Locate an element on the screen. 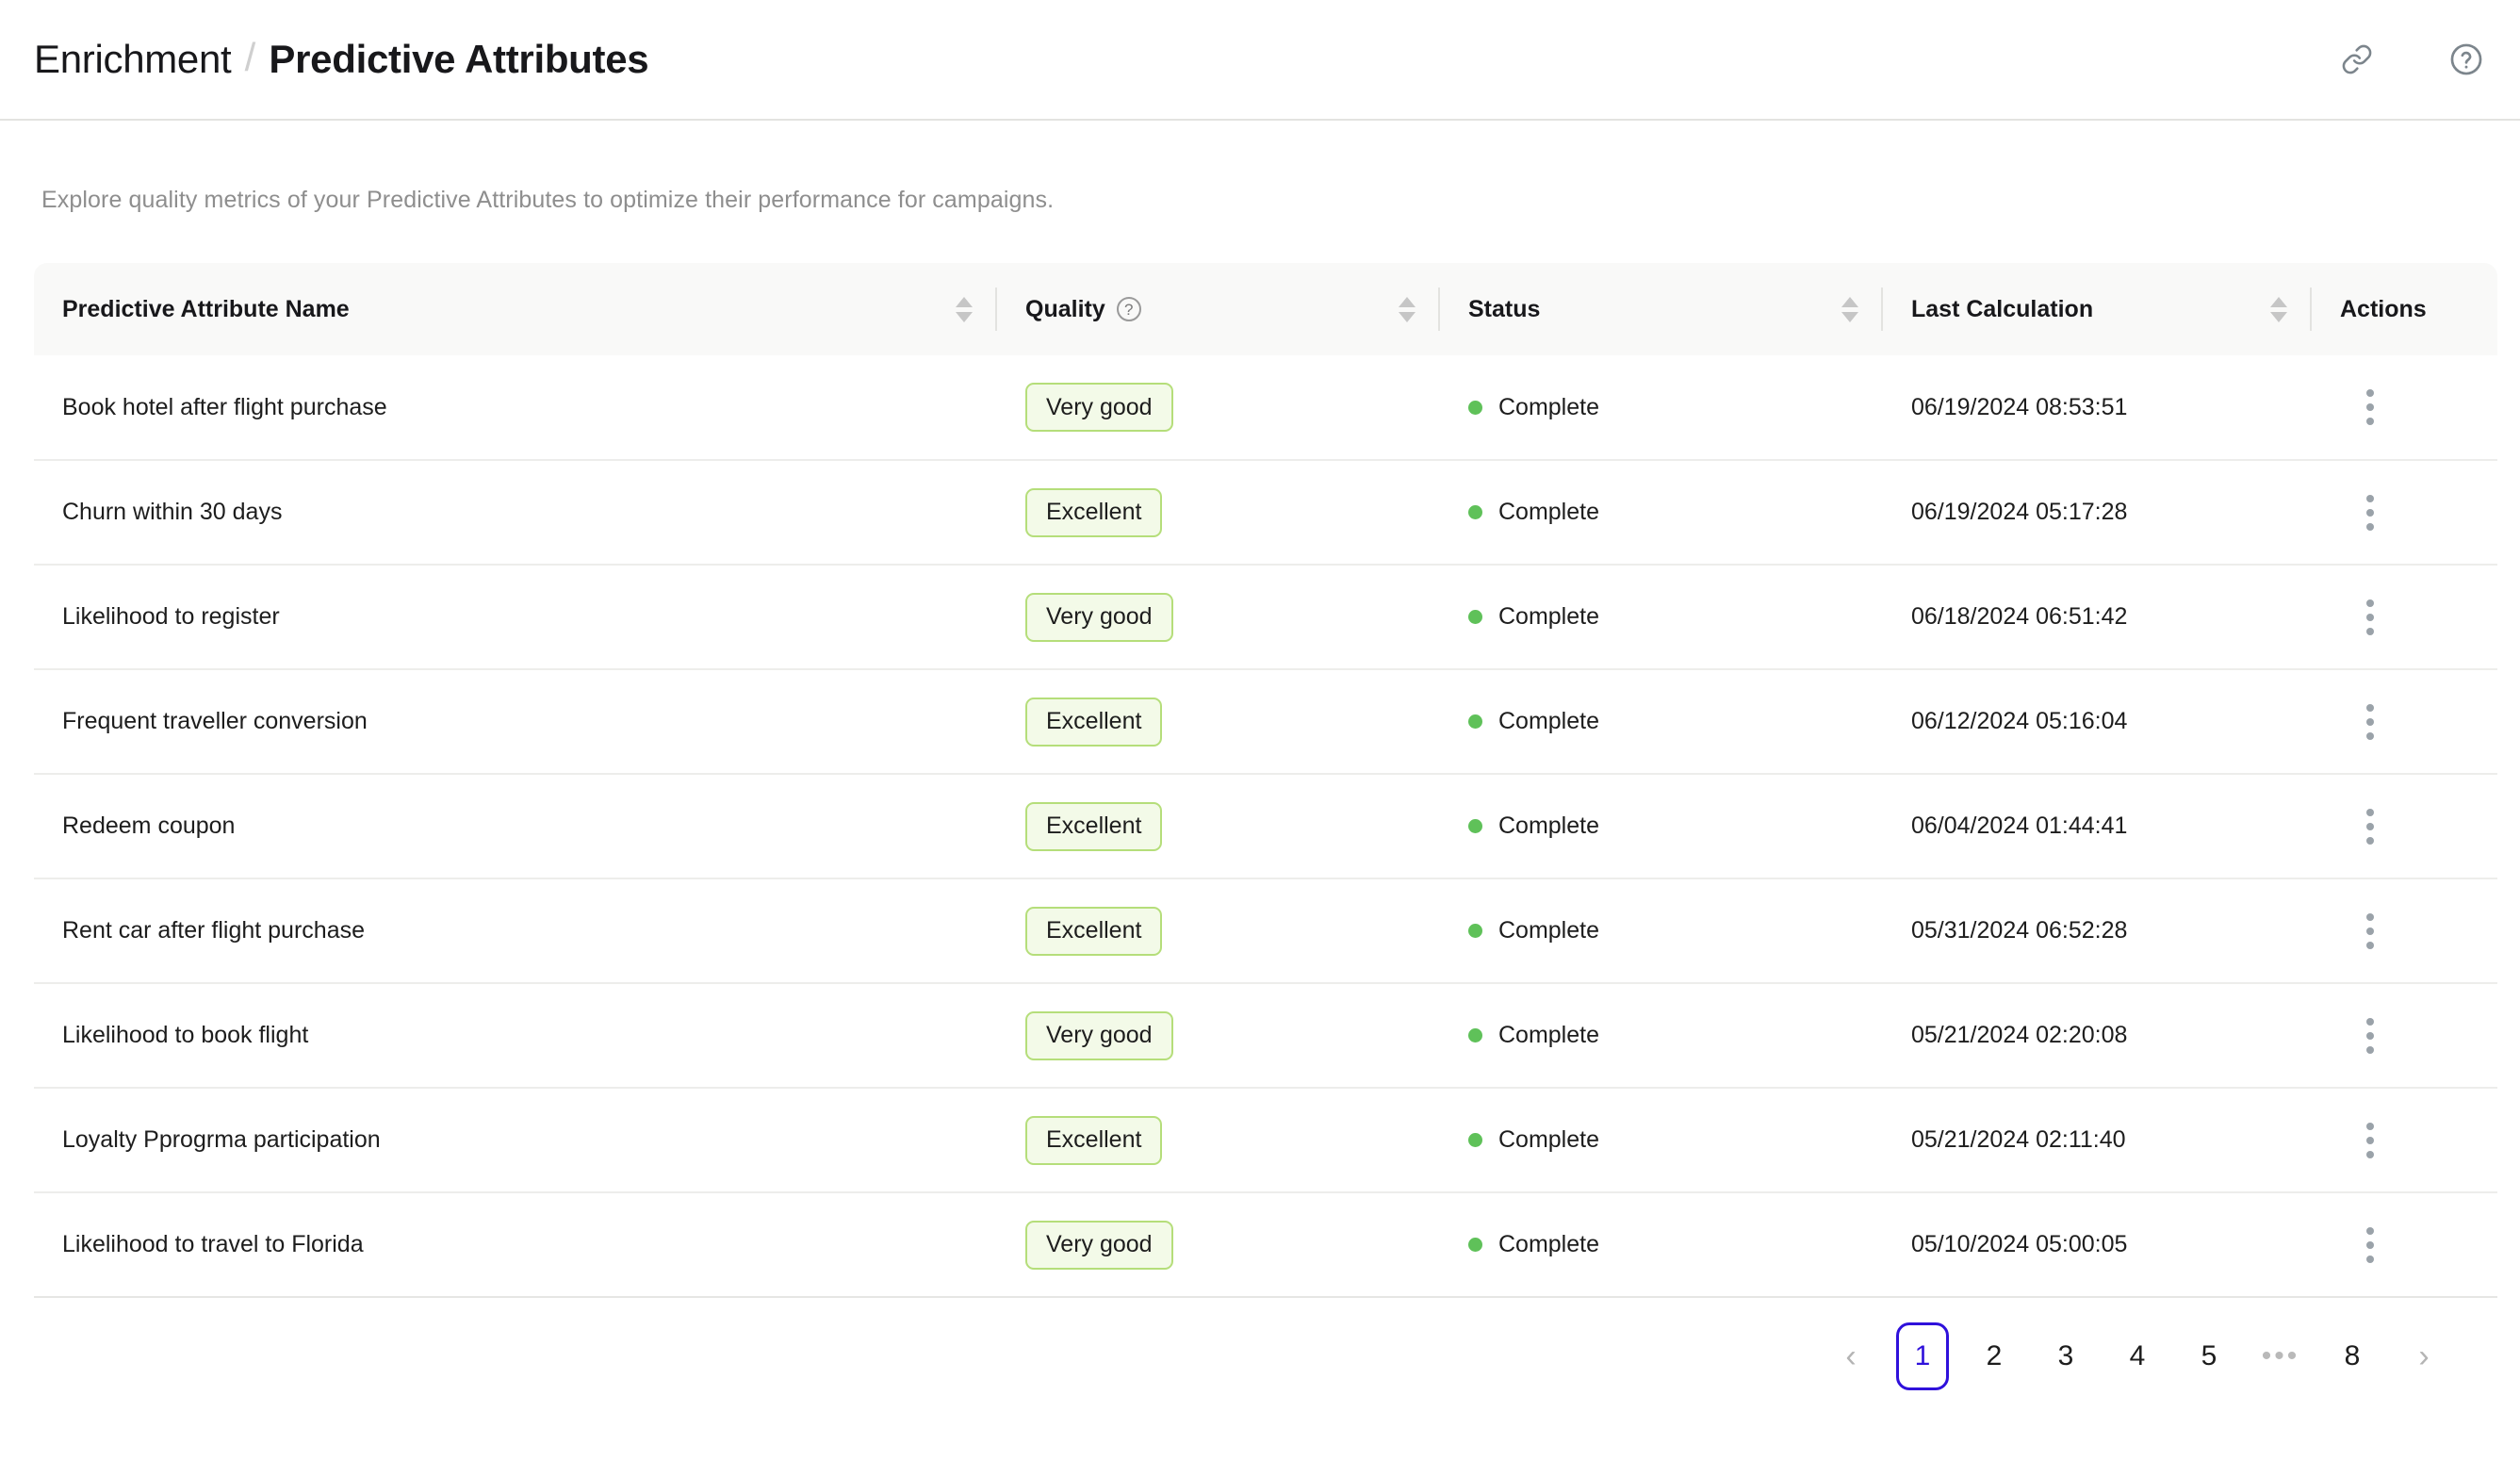  column-header-last-calculation: Last Calculation is located at coordinates (2097, 309).